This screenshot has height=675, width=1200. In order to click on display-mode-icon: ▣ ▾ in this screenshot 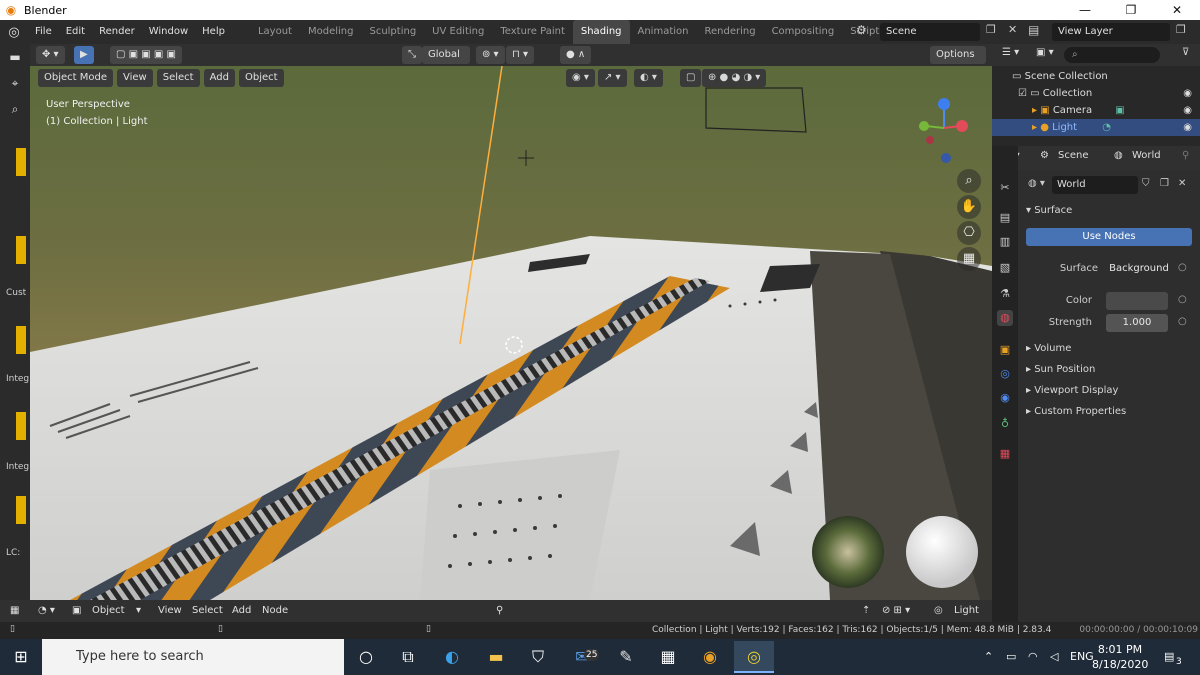, I will do `click(1045, 52)`.